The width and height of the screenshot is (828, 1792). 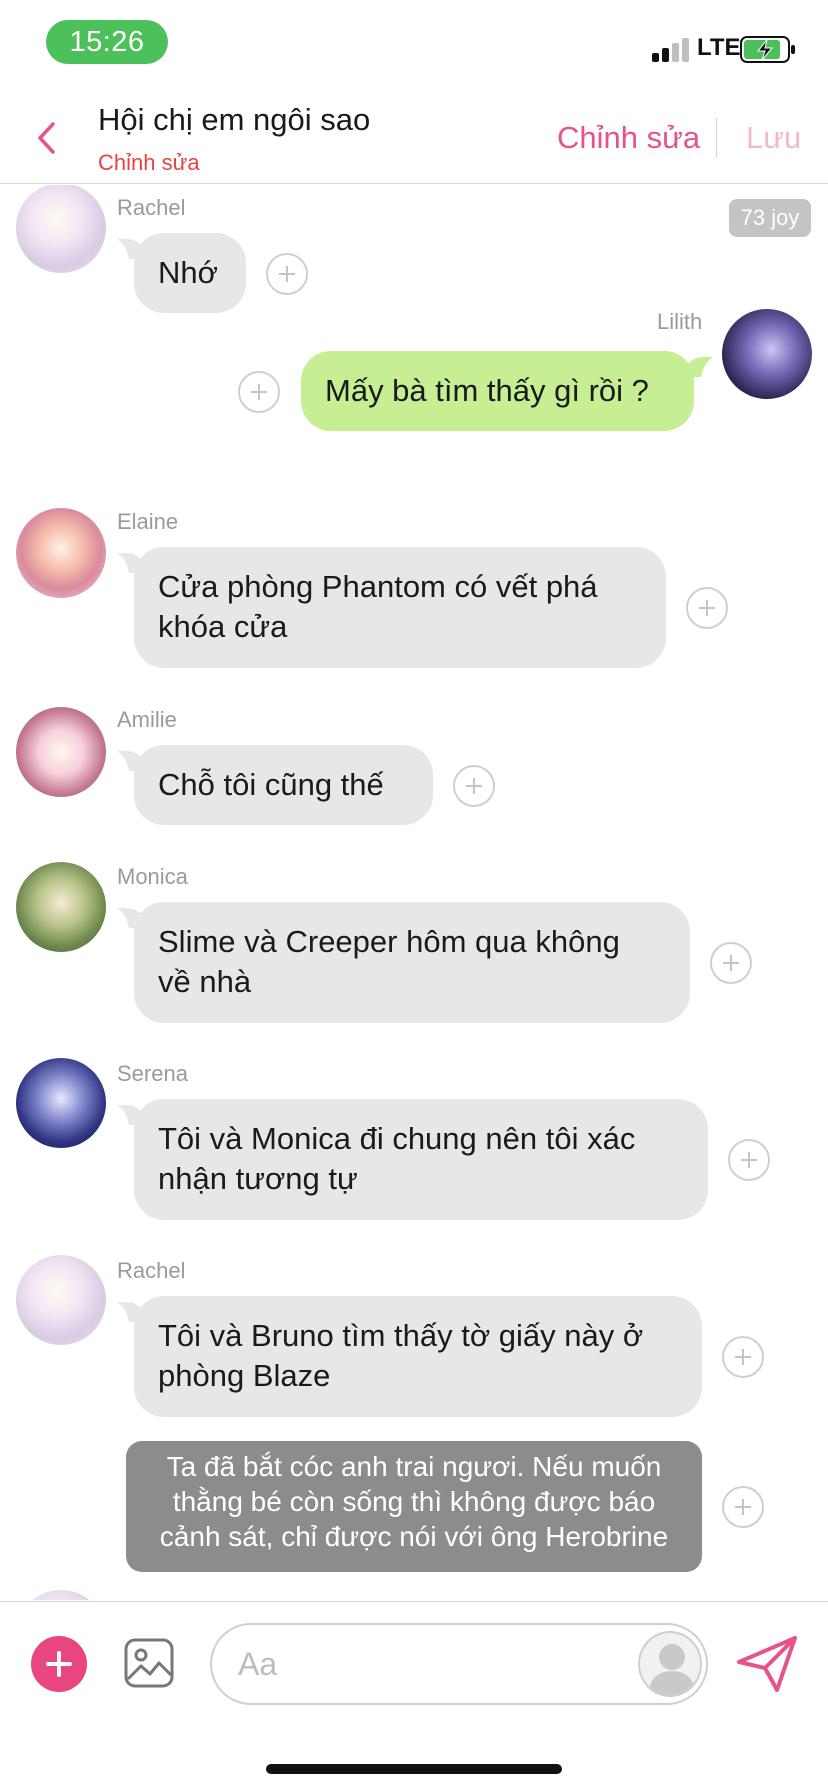 I want to click on speaker-avatar, so click(x=670, y=1664).